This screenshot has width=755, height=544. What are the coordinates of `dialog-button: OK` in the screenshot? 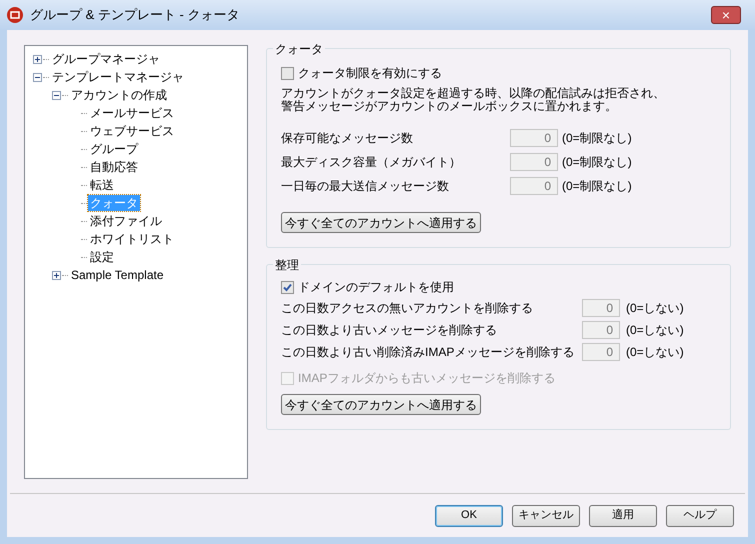 It's located at (469, 515).